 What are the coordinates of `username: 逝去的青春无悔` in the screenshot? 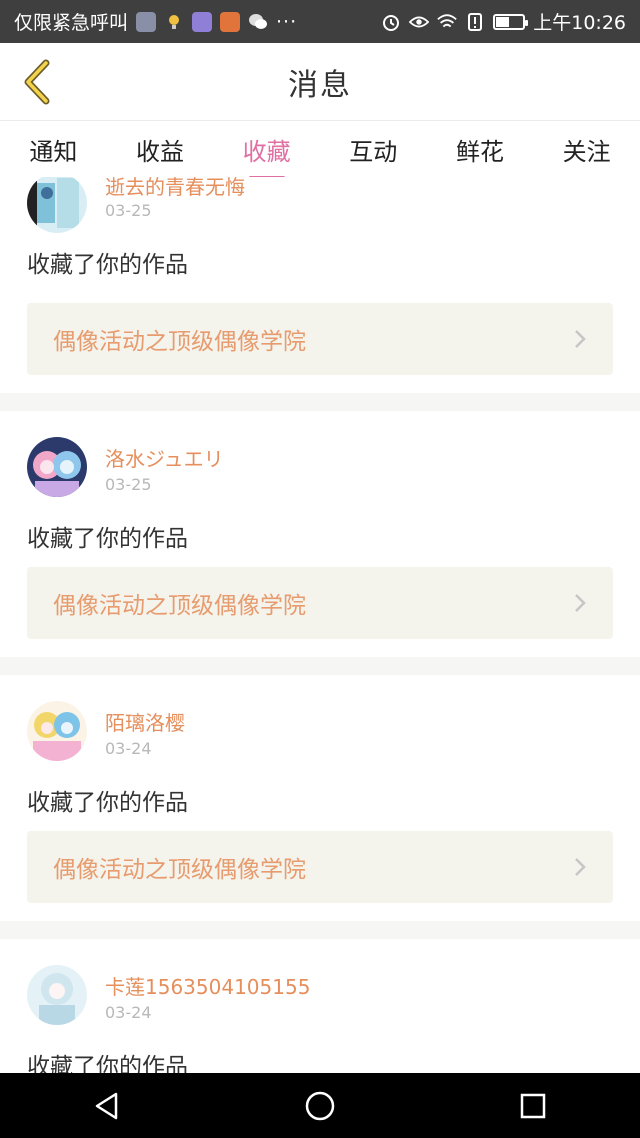 It's located at (175, 188).